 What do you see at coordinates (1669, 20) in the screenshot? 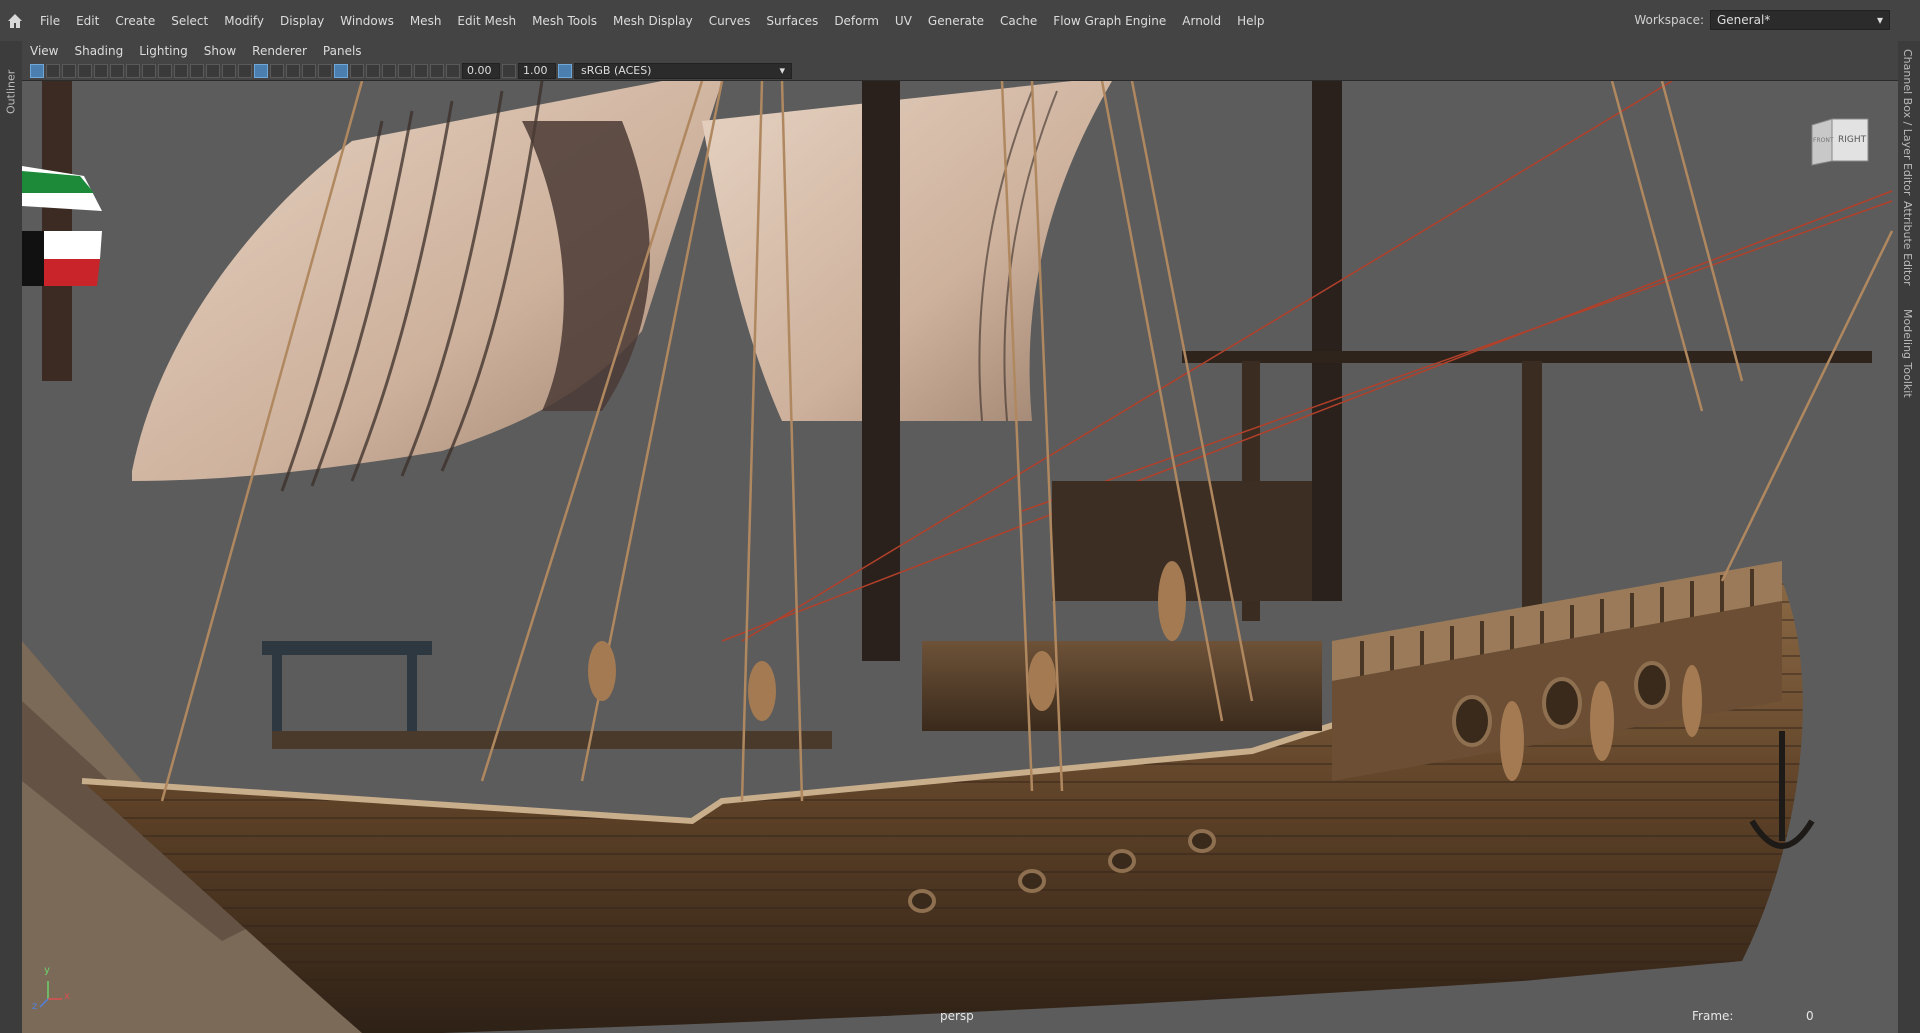
I see `workspace-label: Workspace:` at bounding box center [1669, 20].